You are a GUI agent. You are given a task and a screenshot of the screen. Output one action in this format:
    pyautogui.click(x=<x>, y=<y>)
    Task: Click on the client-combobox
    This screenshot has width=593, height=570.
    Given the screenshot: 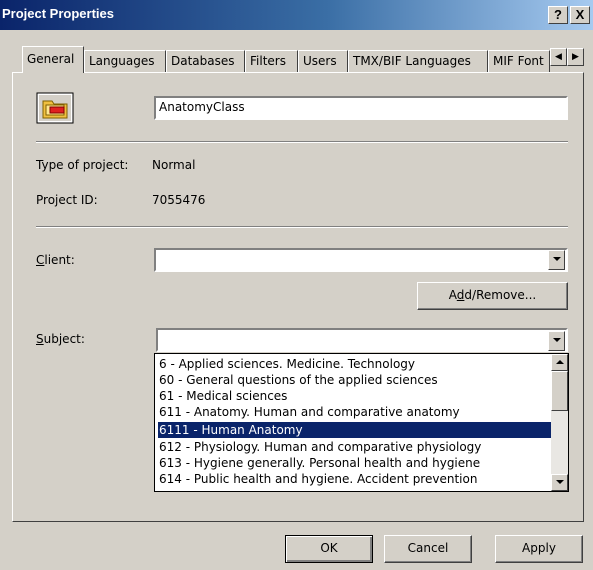 What is the action you would take?
    pyautogui.click(x=361, y=260)
    